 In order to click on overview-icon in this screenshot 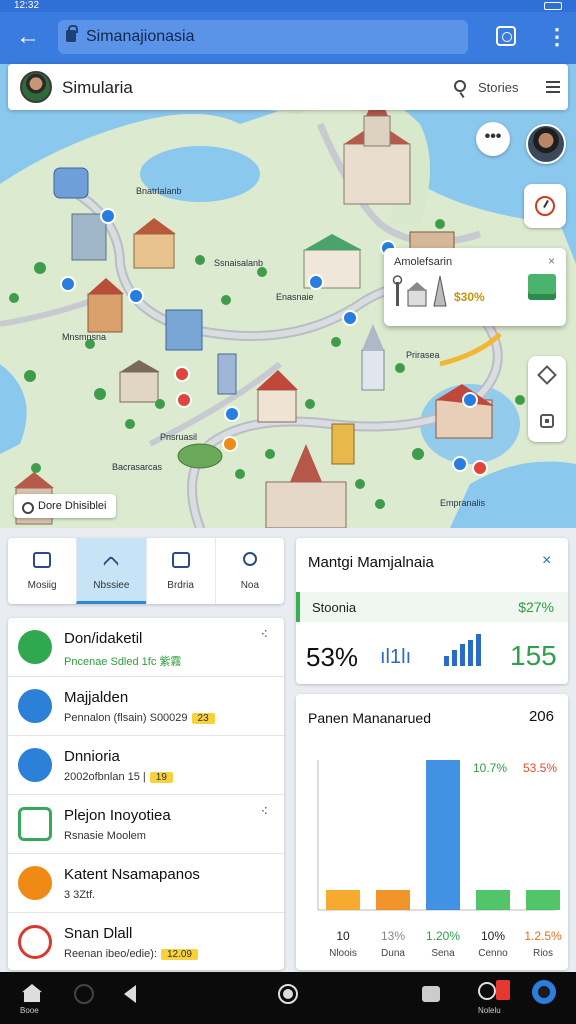, I will do `click(431, 994)`.